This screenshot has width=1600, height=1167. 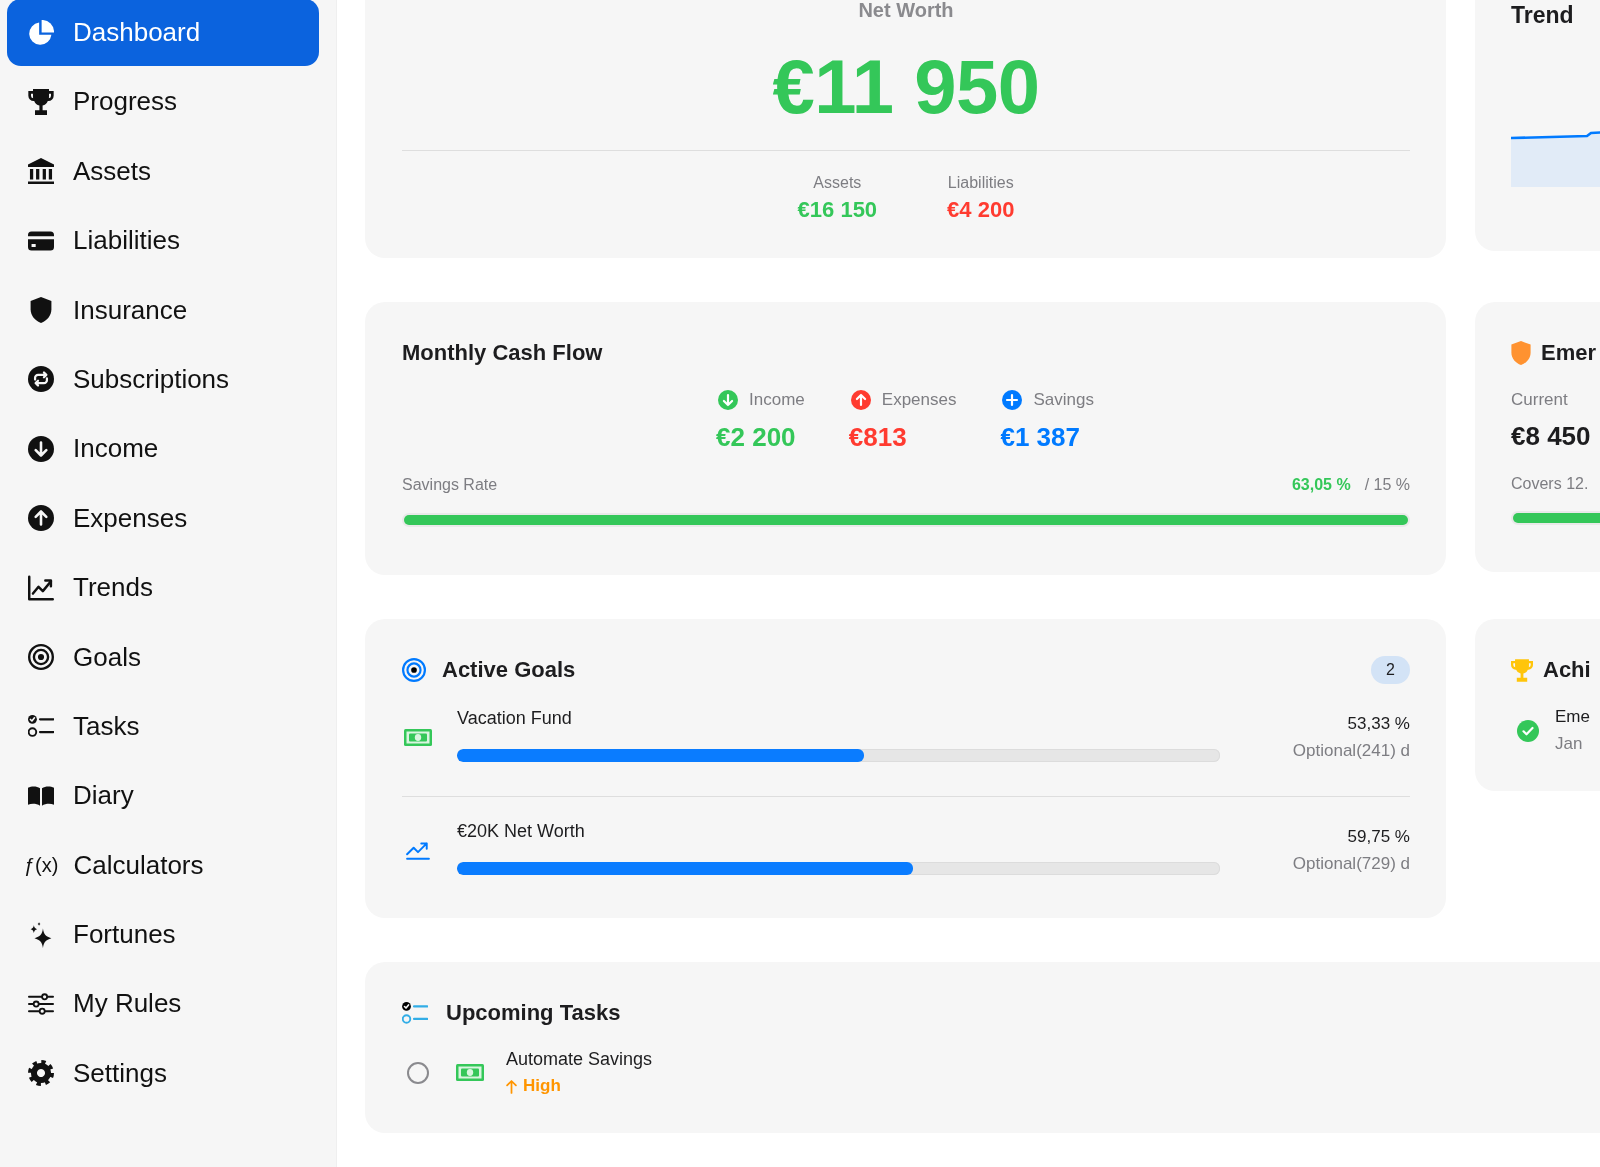 What do you see at coordinates (1350, 864) in the screenshot?
I see `goal-deadline: Optional(729) d` at bounding box center [1350, 864].